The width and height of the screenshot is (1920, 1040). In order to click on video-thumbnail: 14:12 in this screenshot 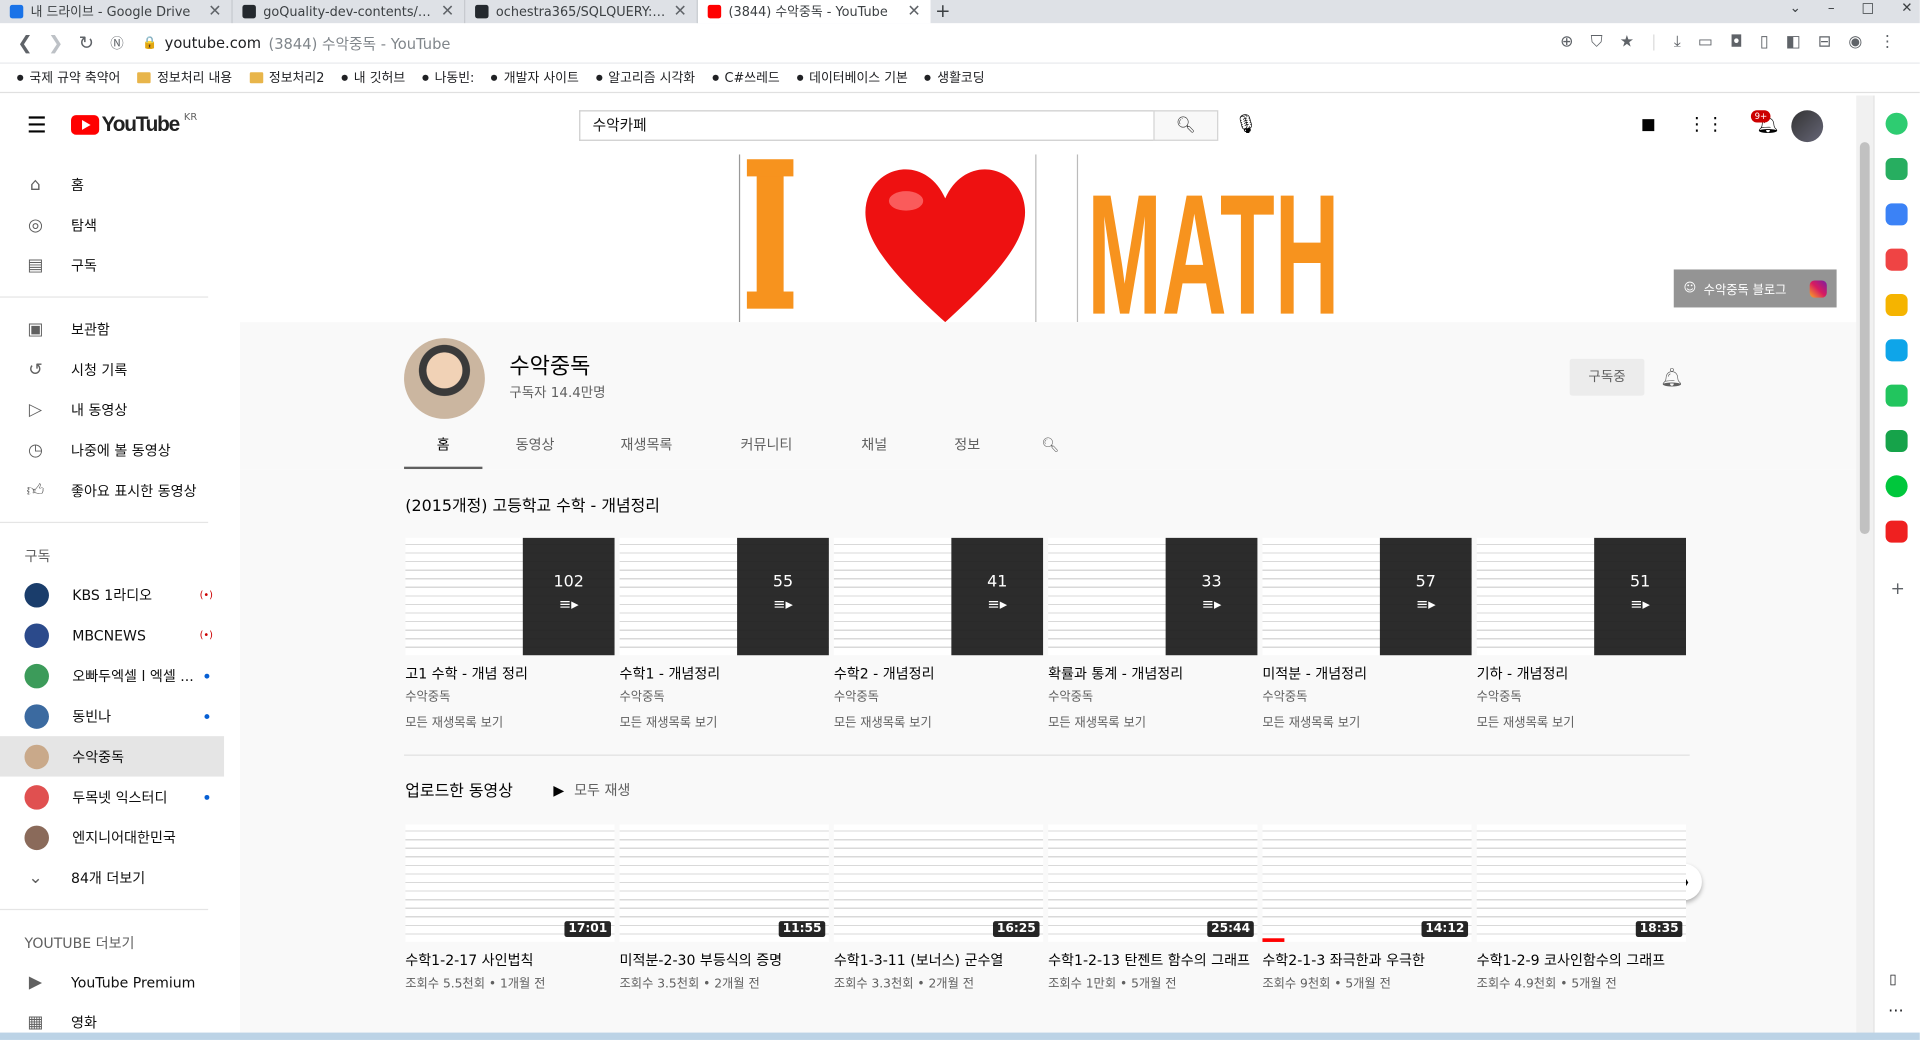, I will do `click(1367, 883)`.